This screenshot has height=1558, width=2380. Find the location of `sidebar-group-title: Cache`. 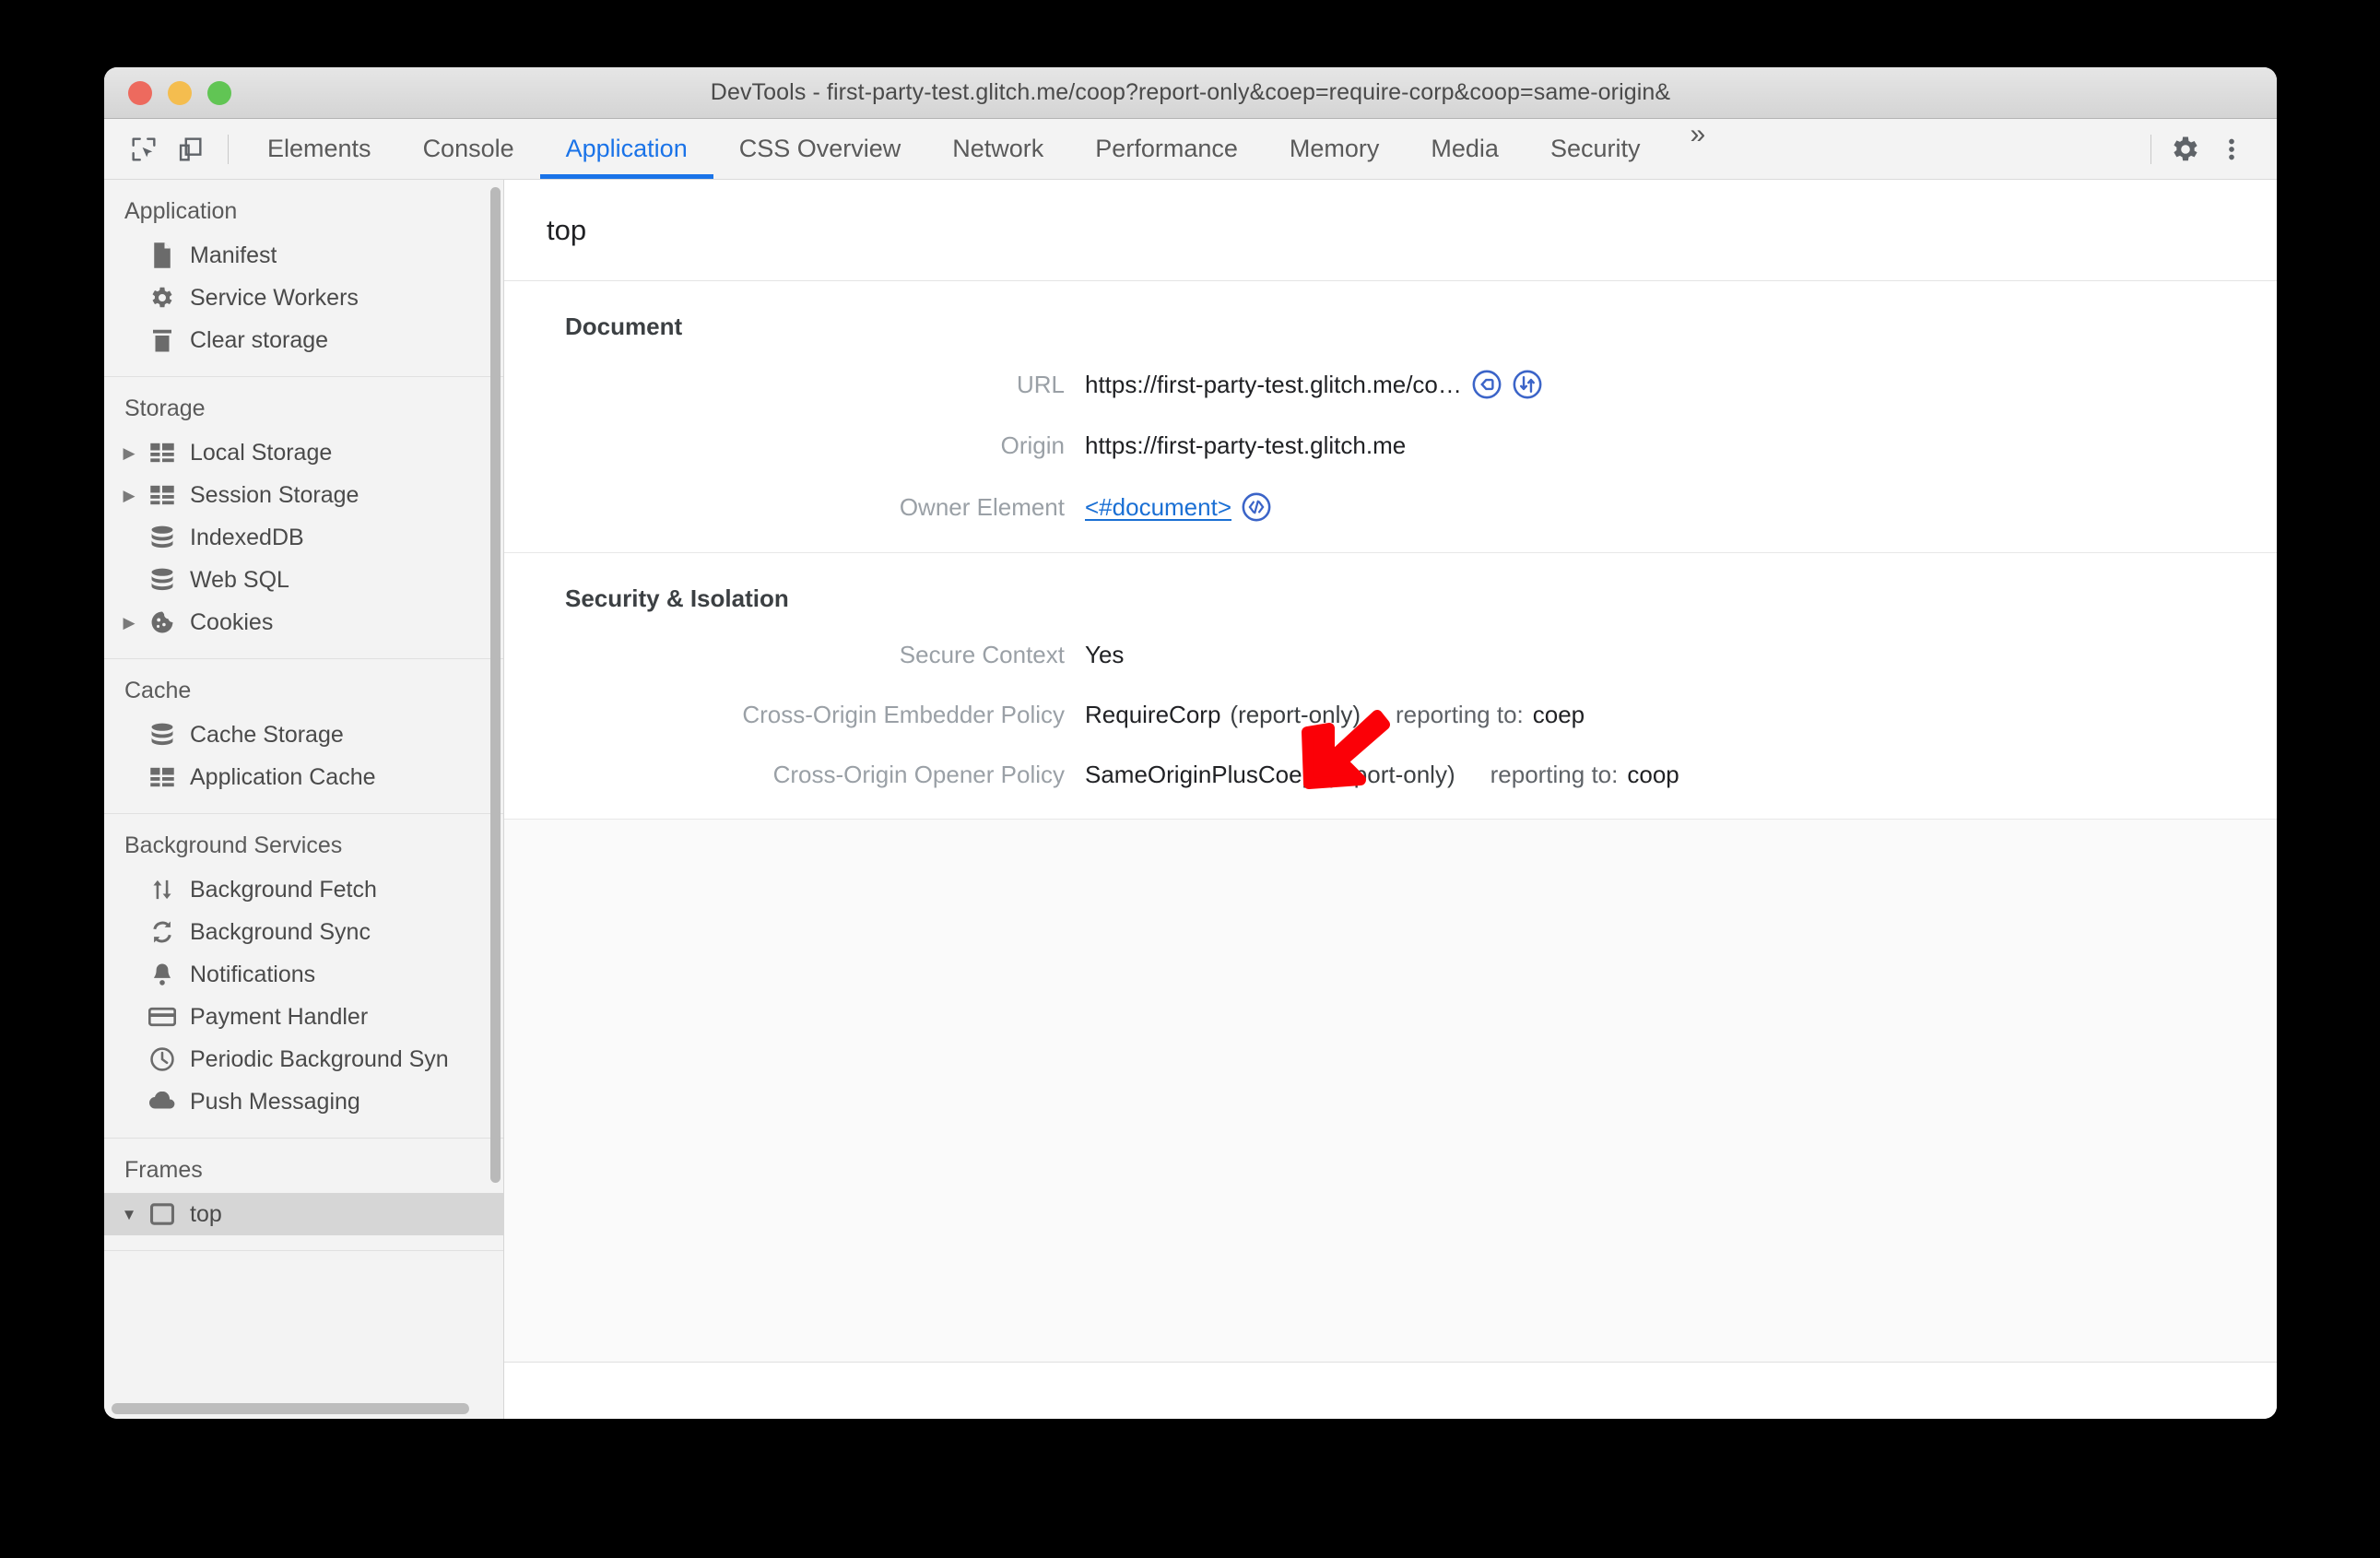

sidebar-group-title: Cache is located at coordinates (158, 690).